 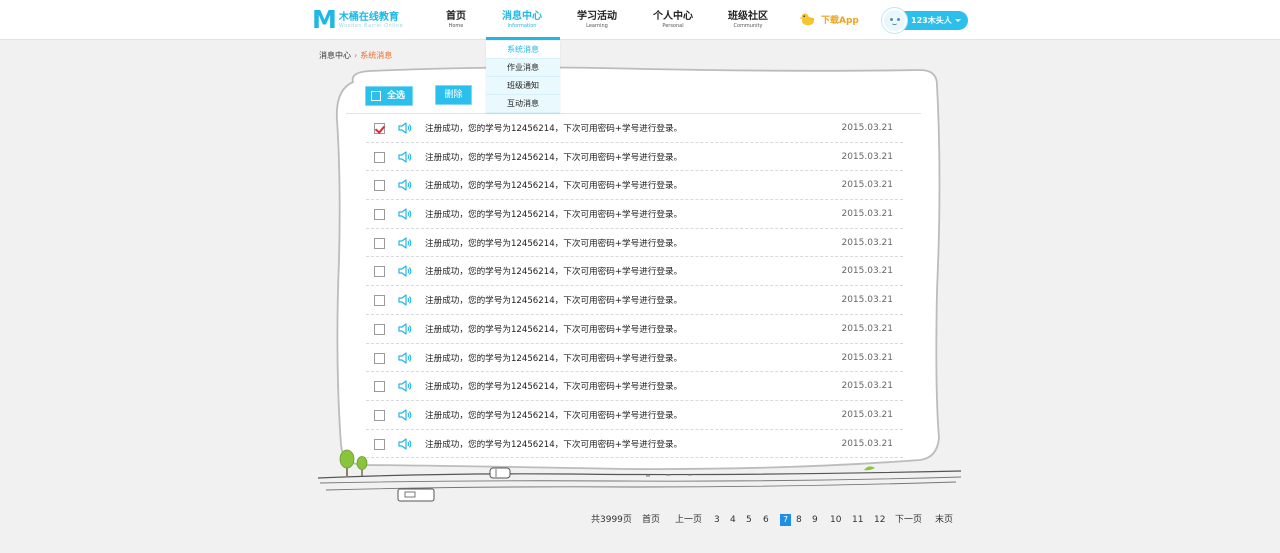 What do you see at coordinates (523, 38) in the screenshot?
I see `active-nav-indicator` at bounding box center [523, 38].